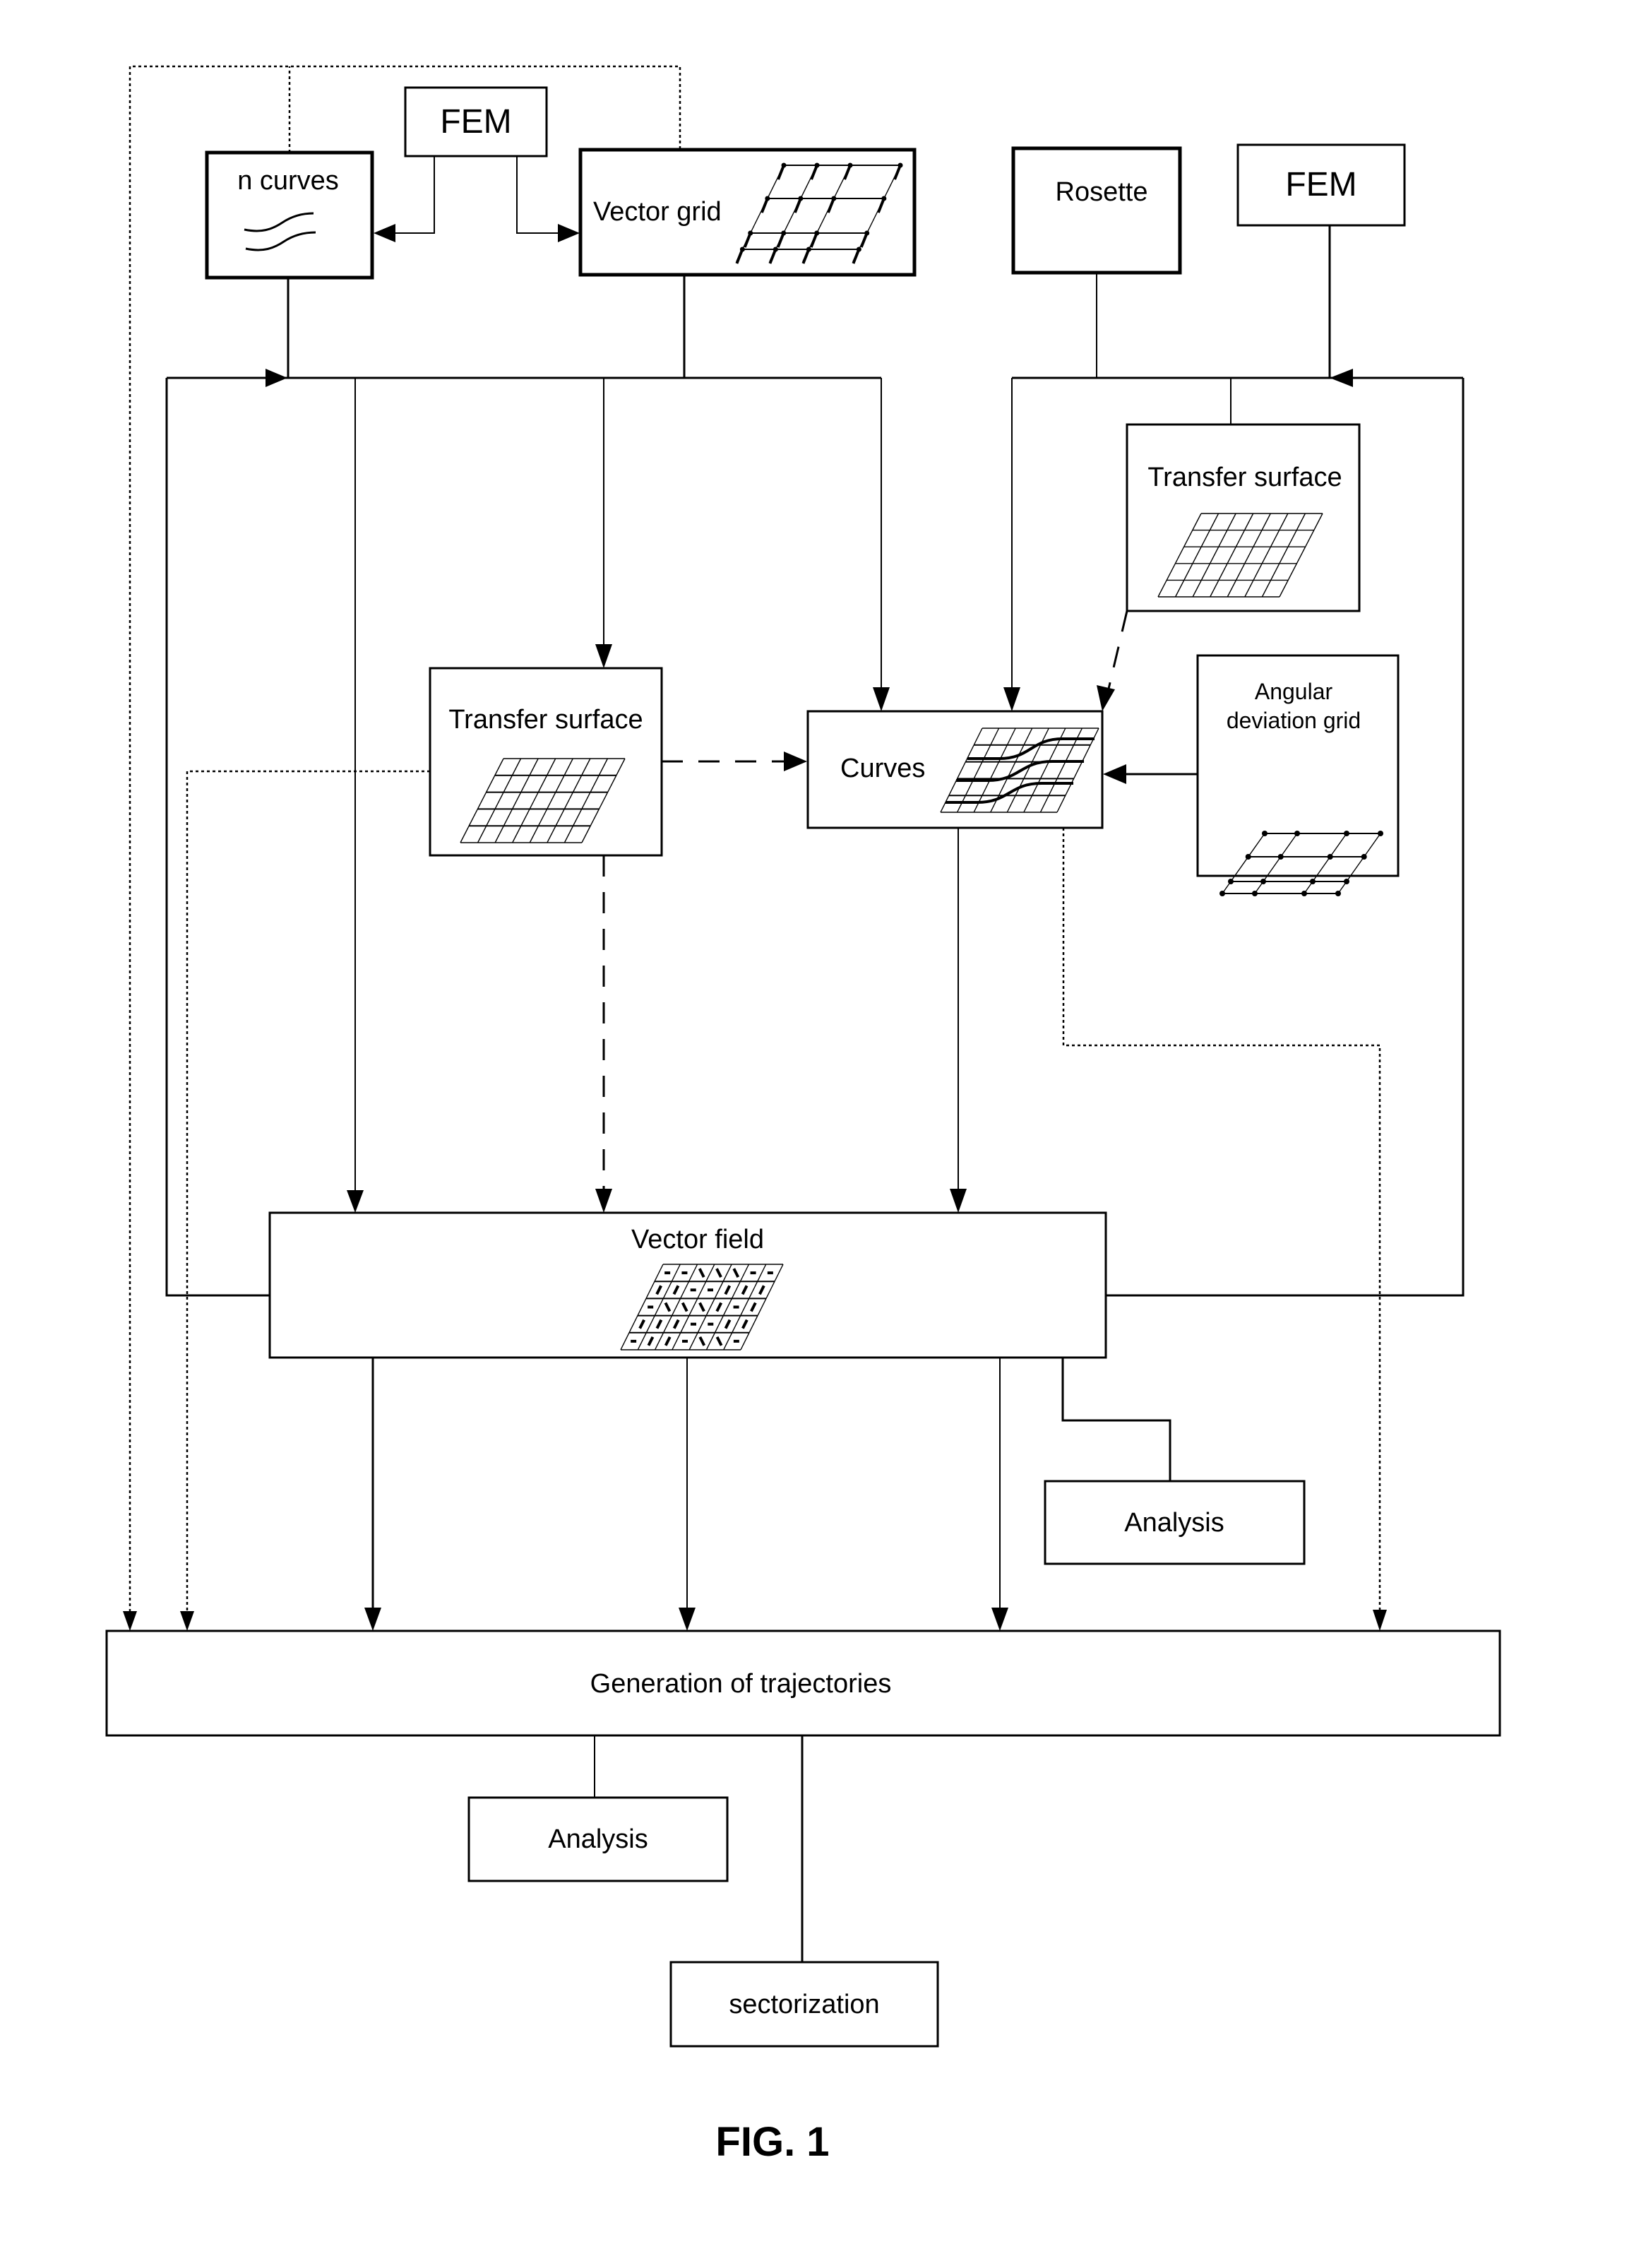 This screenshot has width=1646, height=2268. What do you see at coordinates (1102, 192) in the screenshot?
I see `node-label: Rosette` at bounding box center [1102, 192].